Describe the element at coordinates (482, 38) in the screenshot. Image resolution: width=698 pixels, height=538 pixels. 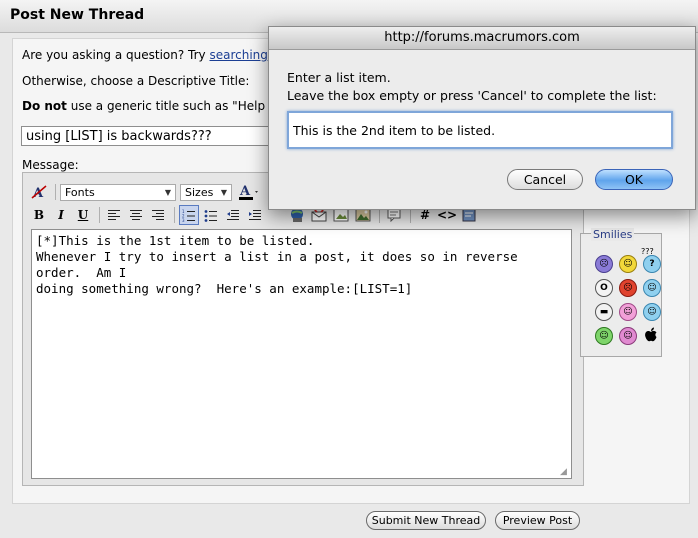
I see `dialog-title: http://forums.macrumors.com` at that location.